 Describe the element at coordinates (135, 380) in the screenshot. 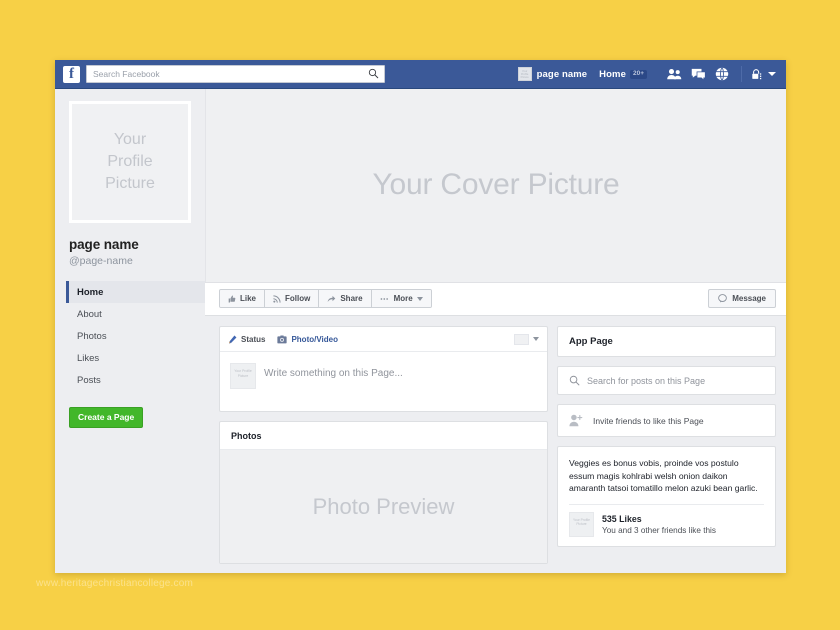

I see `sidebar-item-posts: Posts` at that location.